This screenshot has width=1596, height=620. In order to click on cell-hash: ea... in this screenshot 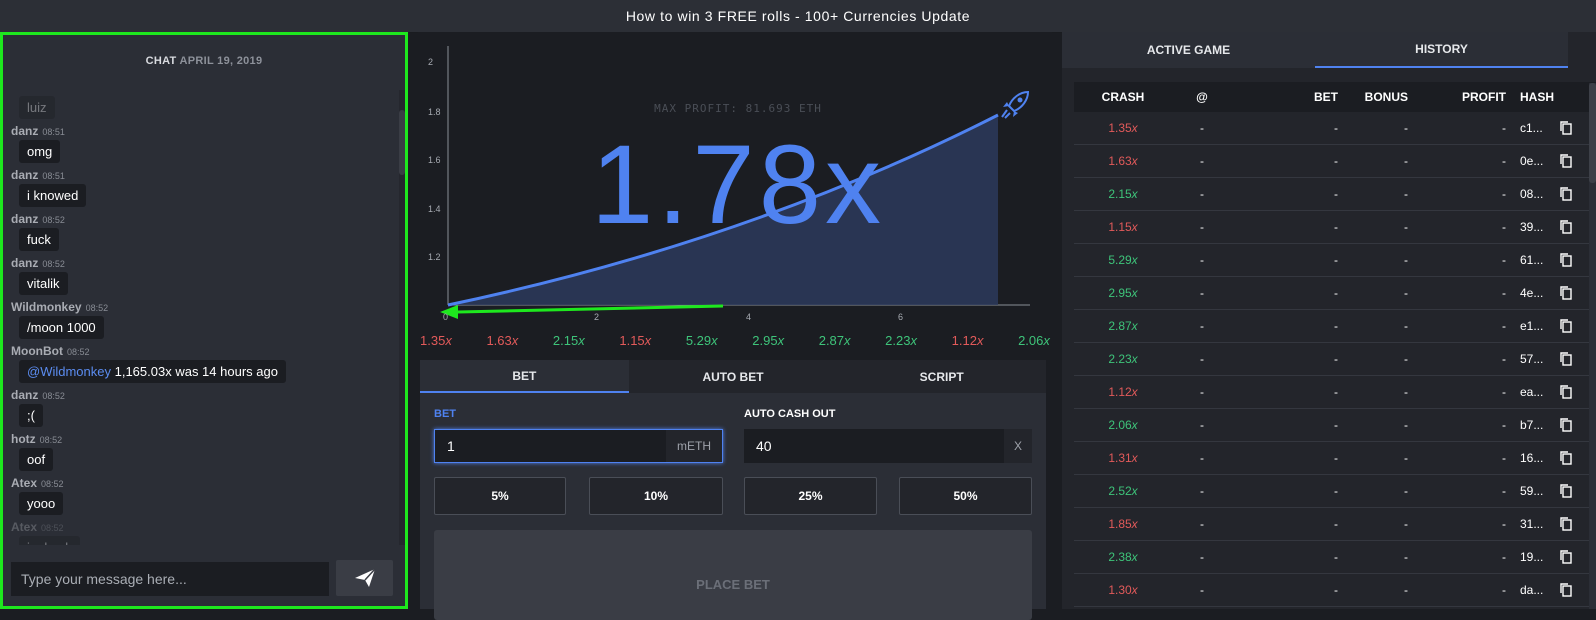, I will do `click(1533, 392)`.